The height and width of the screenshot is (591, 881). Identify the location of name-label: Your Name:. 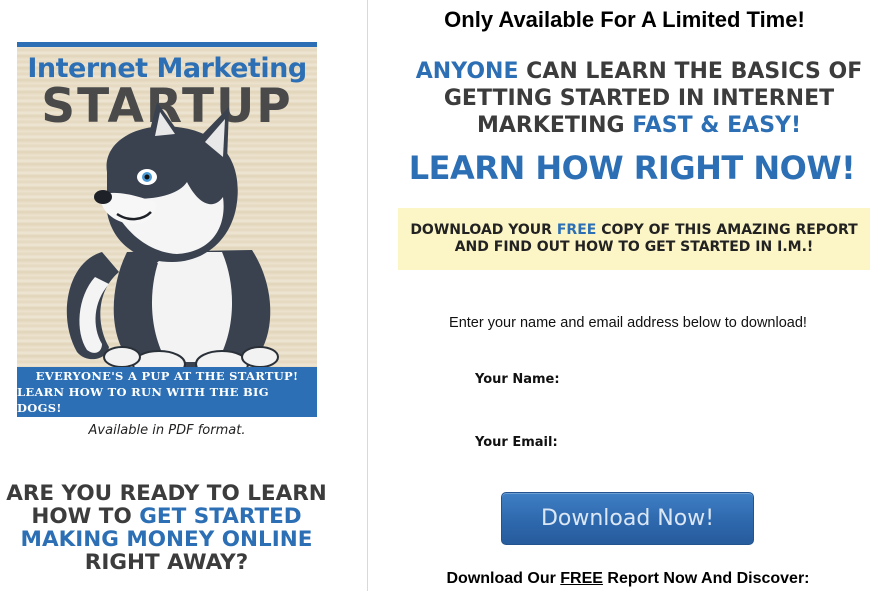
(517, 379).